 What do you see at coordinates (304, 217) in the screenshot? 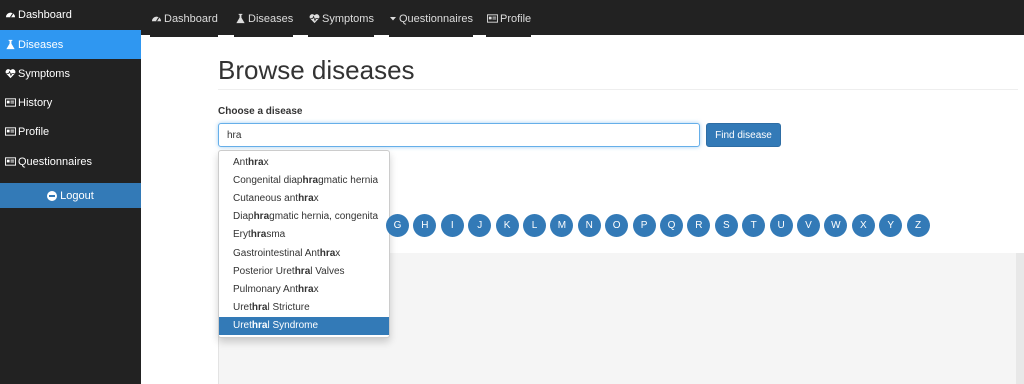
I see `suggestion-item: Diap hra gmatic hernia, congenita` at bounding box center [304, 217].